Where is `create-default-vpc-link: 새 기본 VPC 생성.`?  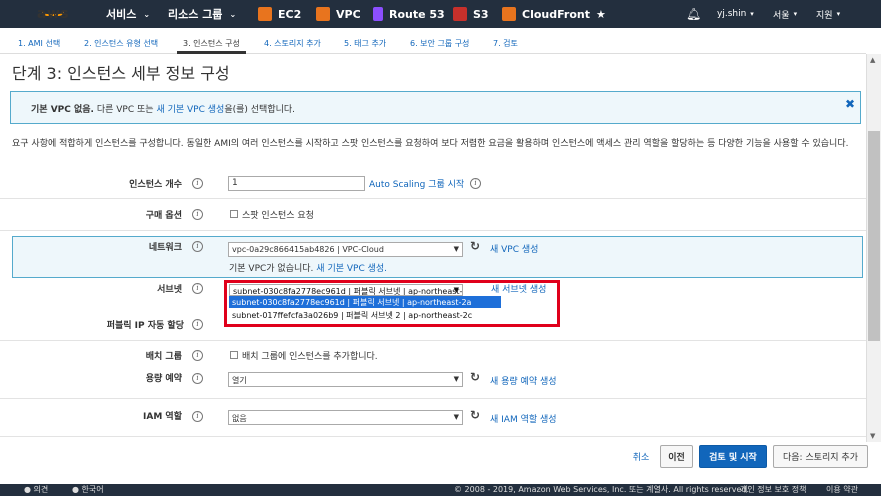 create-default-vpc-link: 새 기본 VPC 생성. is located at coordinates (351, 269).